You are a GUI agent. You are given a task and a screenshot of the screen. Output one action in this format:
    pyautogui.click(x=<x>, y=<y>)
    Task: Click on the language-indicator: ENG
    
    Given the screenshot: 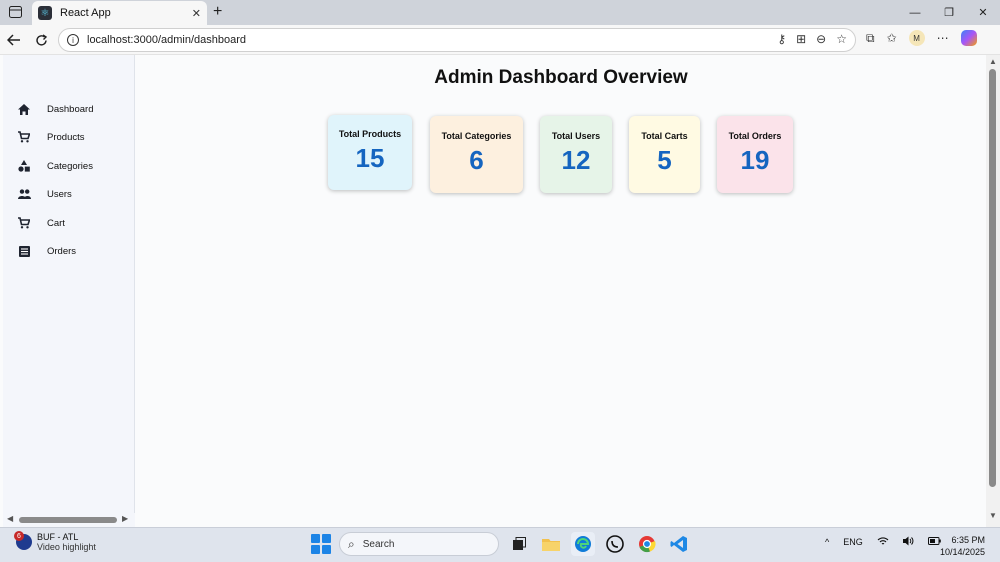 What is the action you would take?
    pyautogui.click(x=853, y=542)
    